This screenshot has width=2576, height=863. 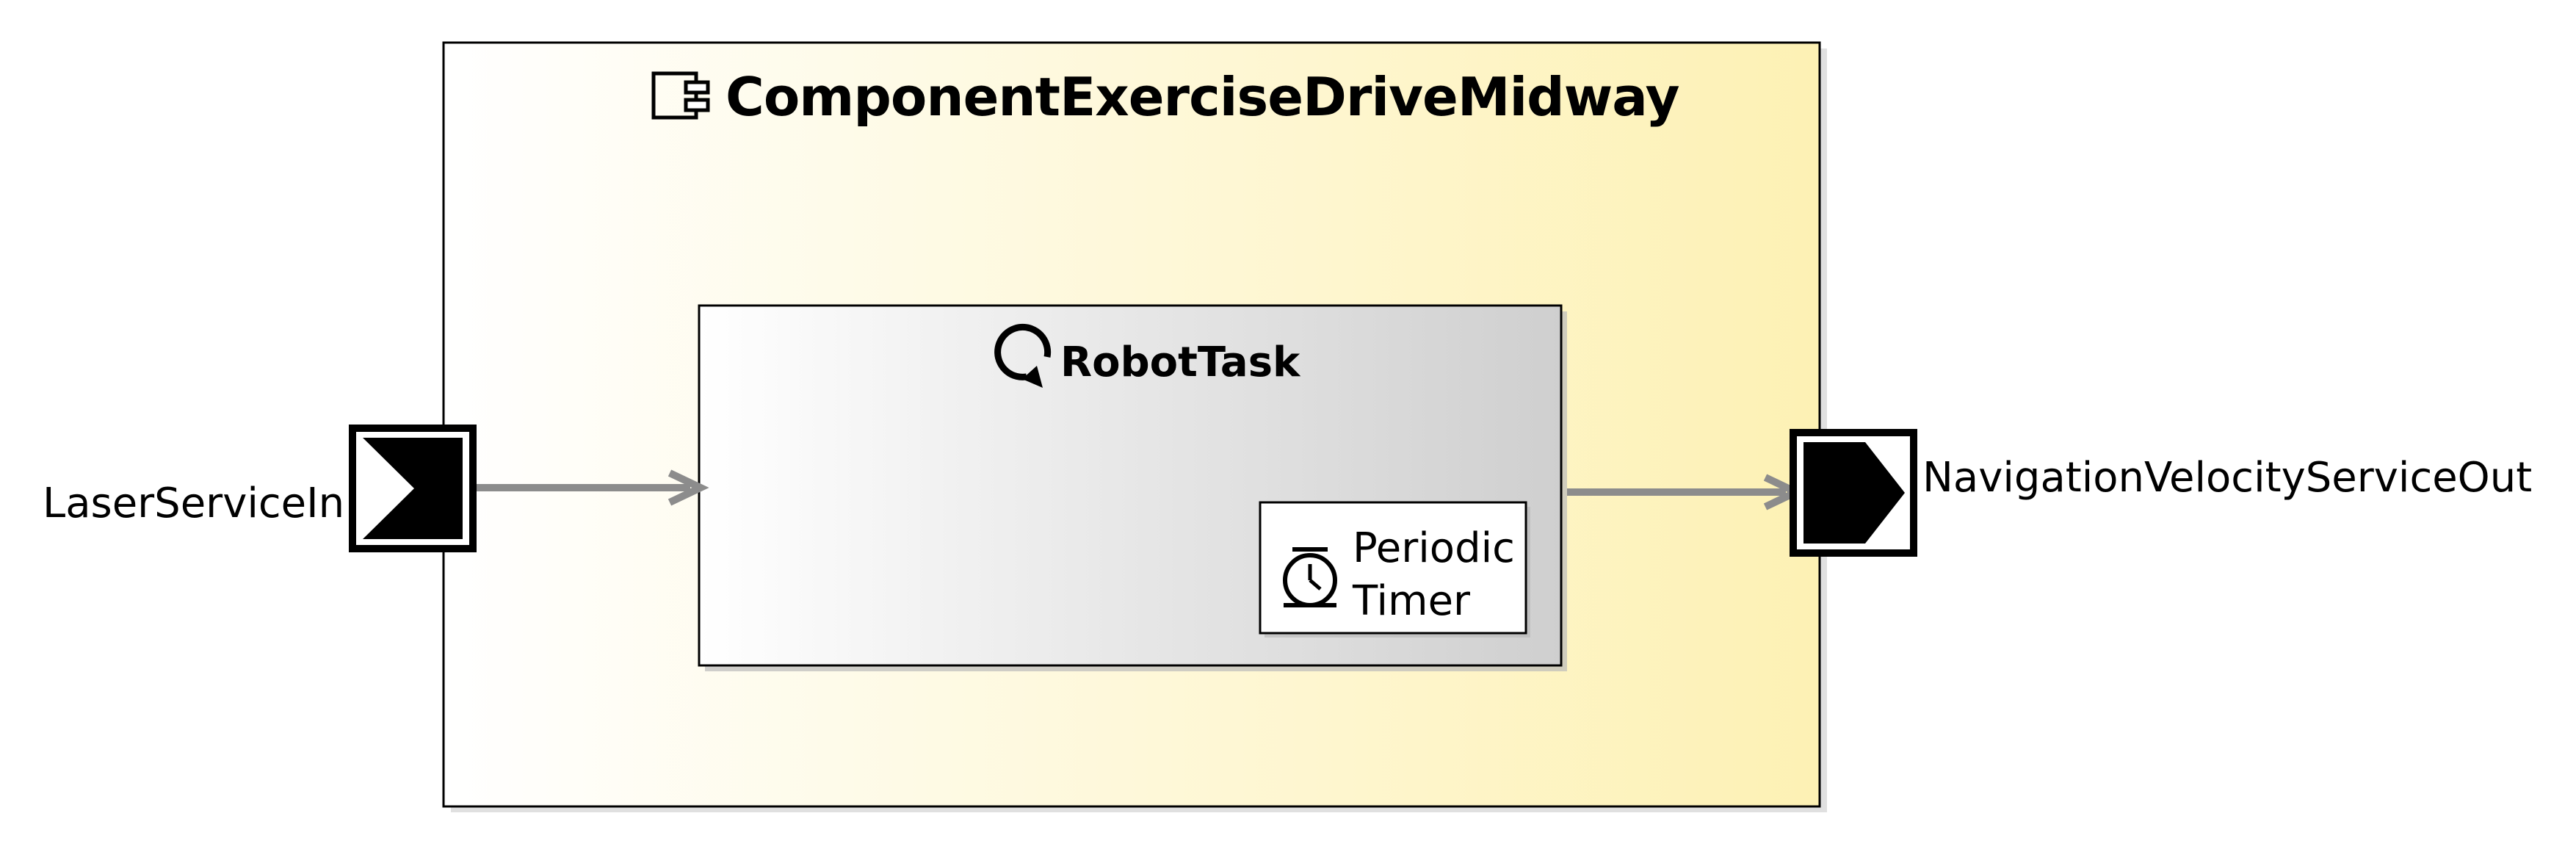 What do you see at coordinates (1853, 493) in the screenshot?
I see `output-port-icon` at bounding box center [1853, 493].